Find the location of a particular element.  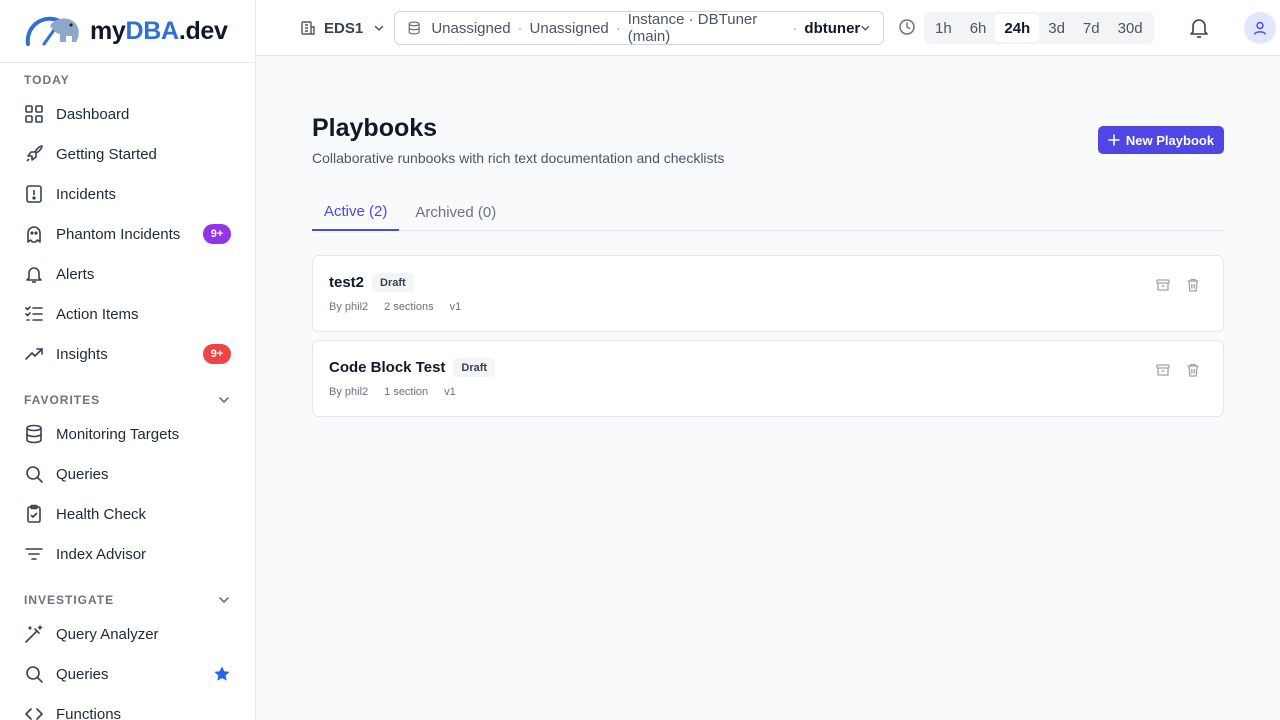

brand-logo: myDBA.dev is located at coordinates (127, 31).